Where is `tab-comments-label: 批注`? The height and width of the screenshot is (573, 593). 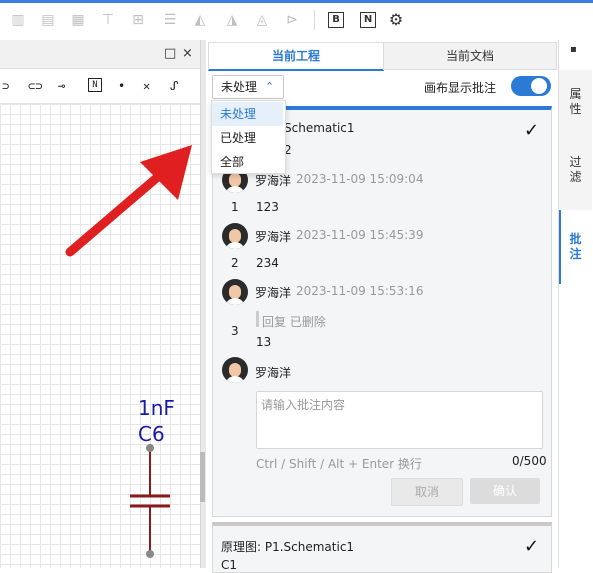
tab-comments-label: 批注 is located at coordinates (575, 246).